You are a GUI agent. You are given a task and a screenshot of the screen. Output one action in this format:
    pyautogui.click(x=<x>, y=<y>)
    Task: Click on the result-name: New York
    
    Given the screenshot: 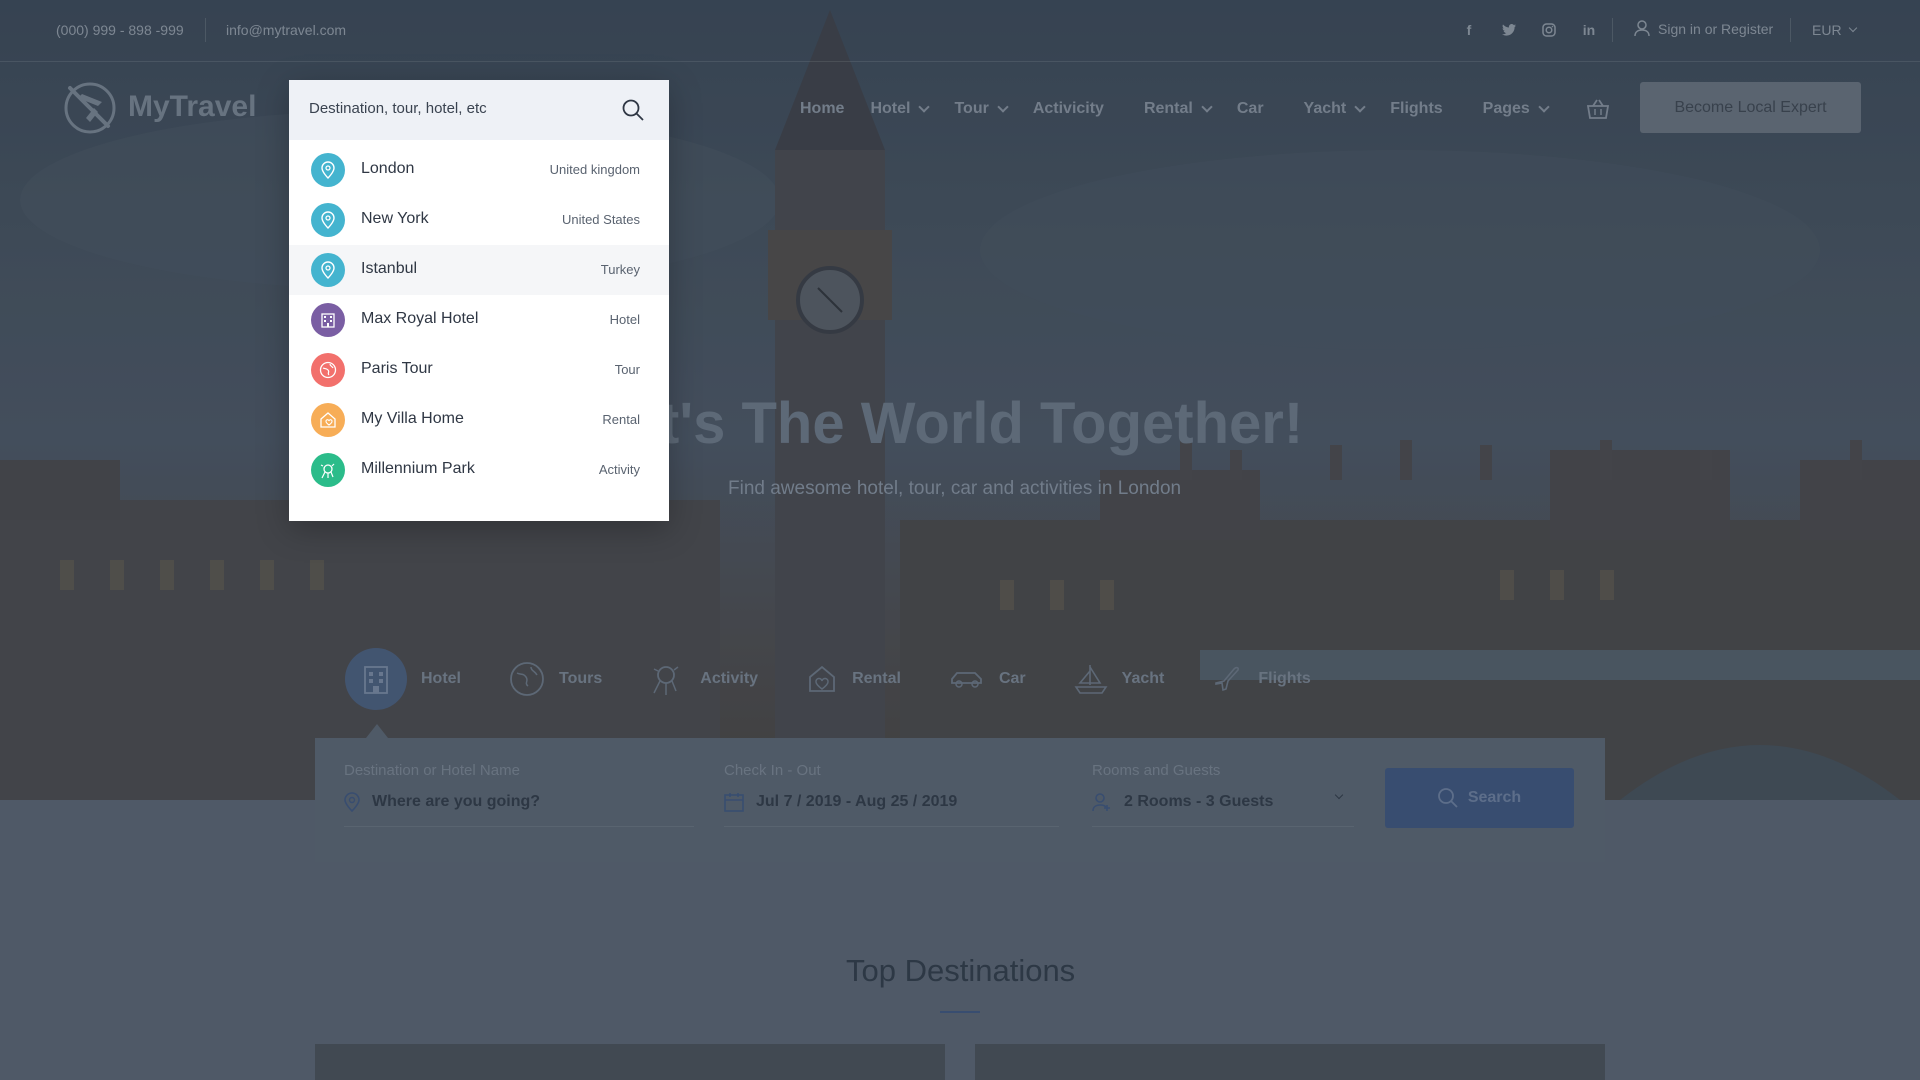 What is the action you would take?
    pyautogui.click(x=395, y=218)
    